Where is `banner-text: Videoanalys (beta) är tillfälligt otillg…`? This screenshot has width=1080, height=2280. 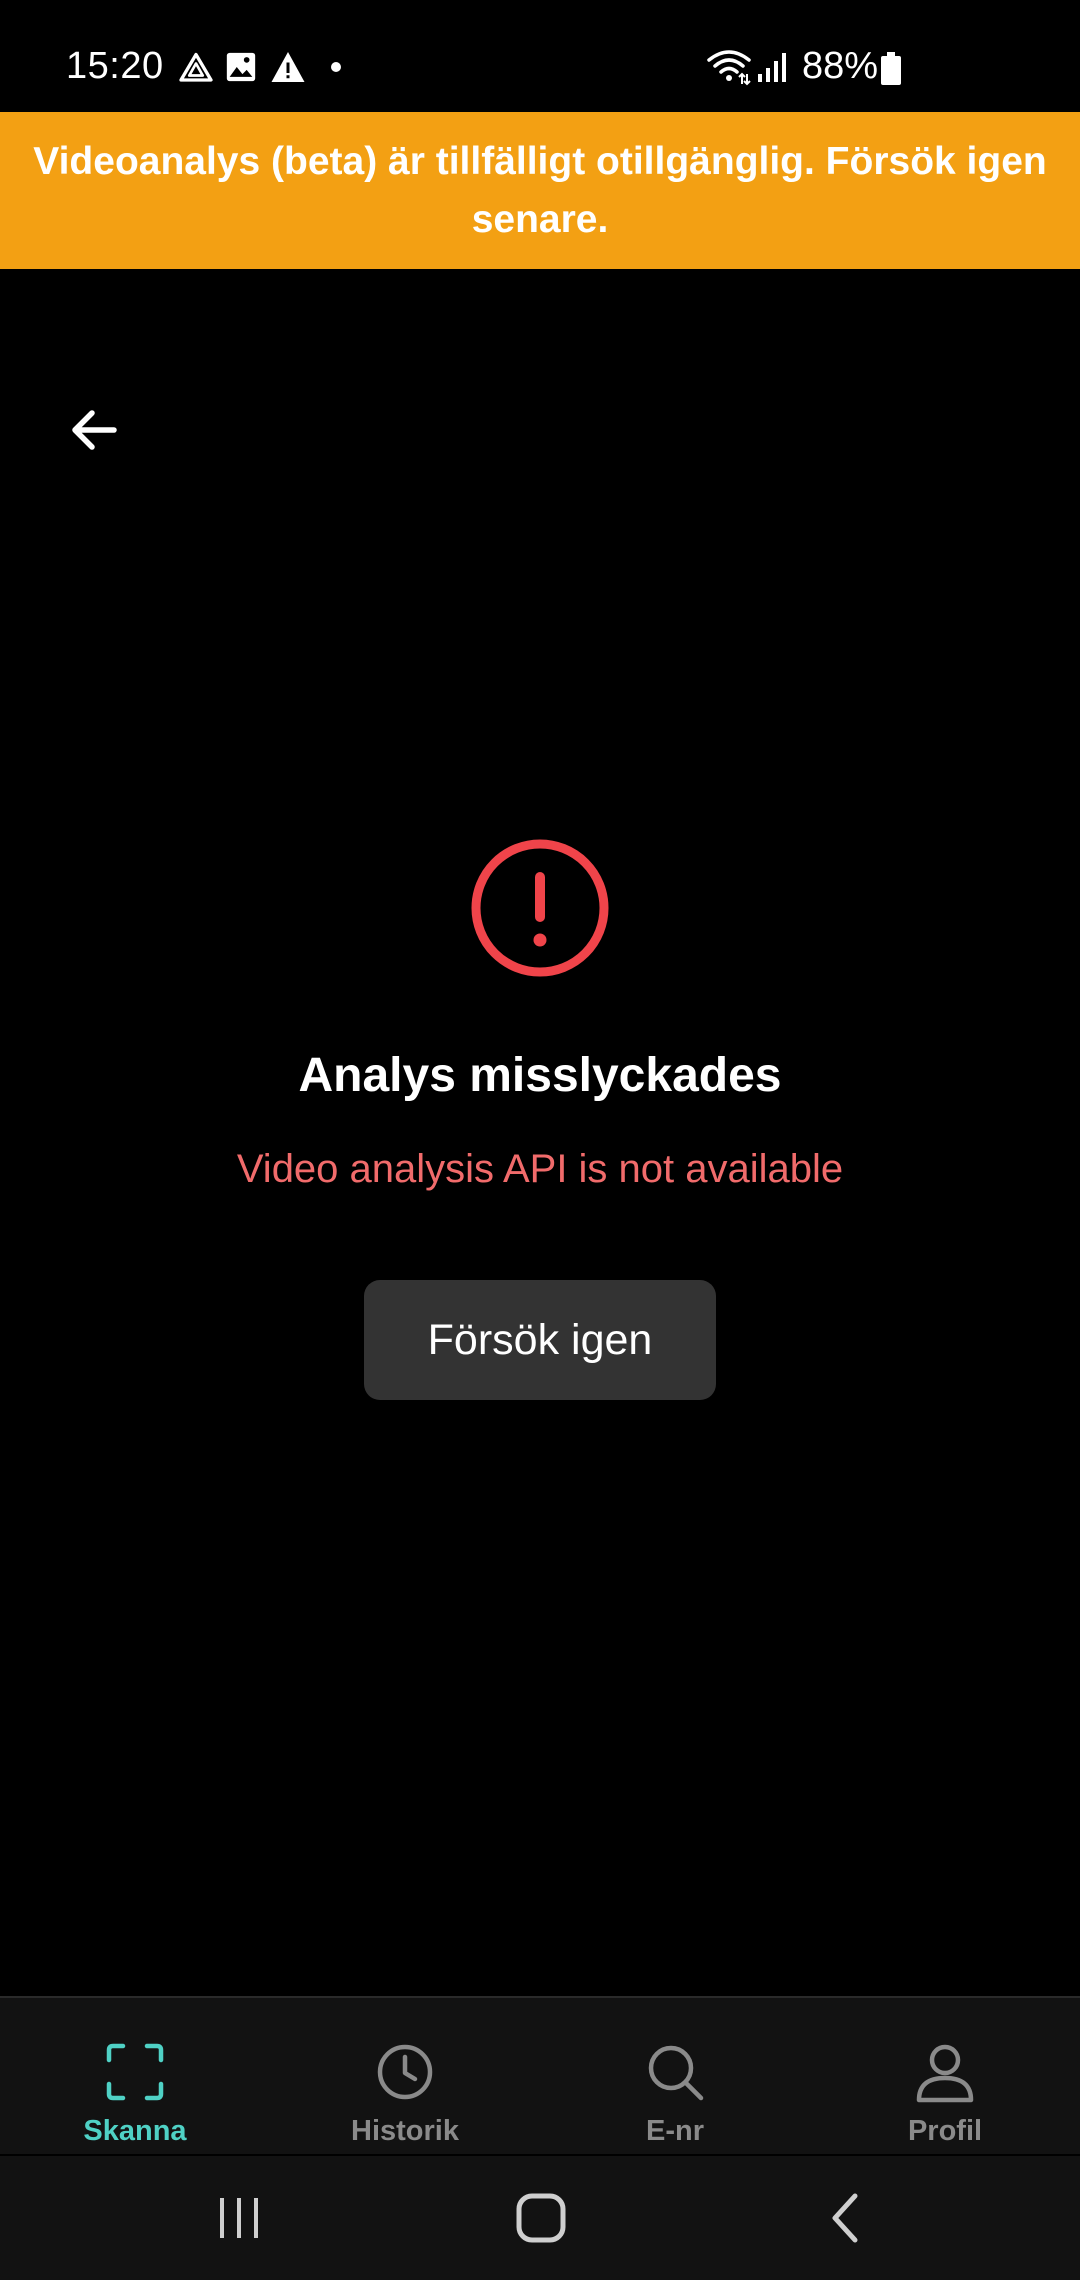
banner-text: Videoanalys (beta) är tillfälligt otillg… is located at coordinates (540, 190).